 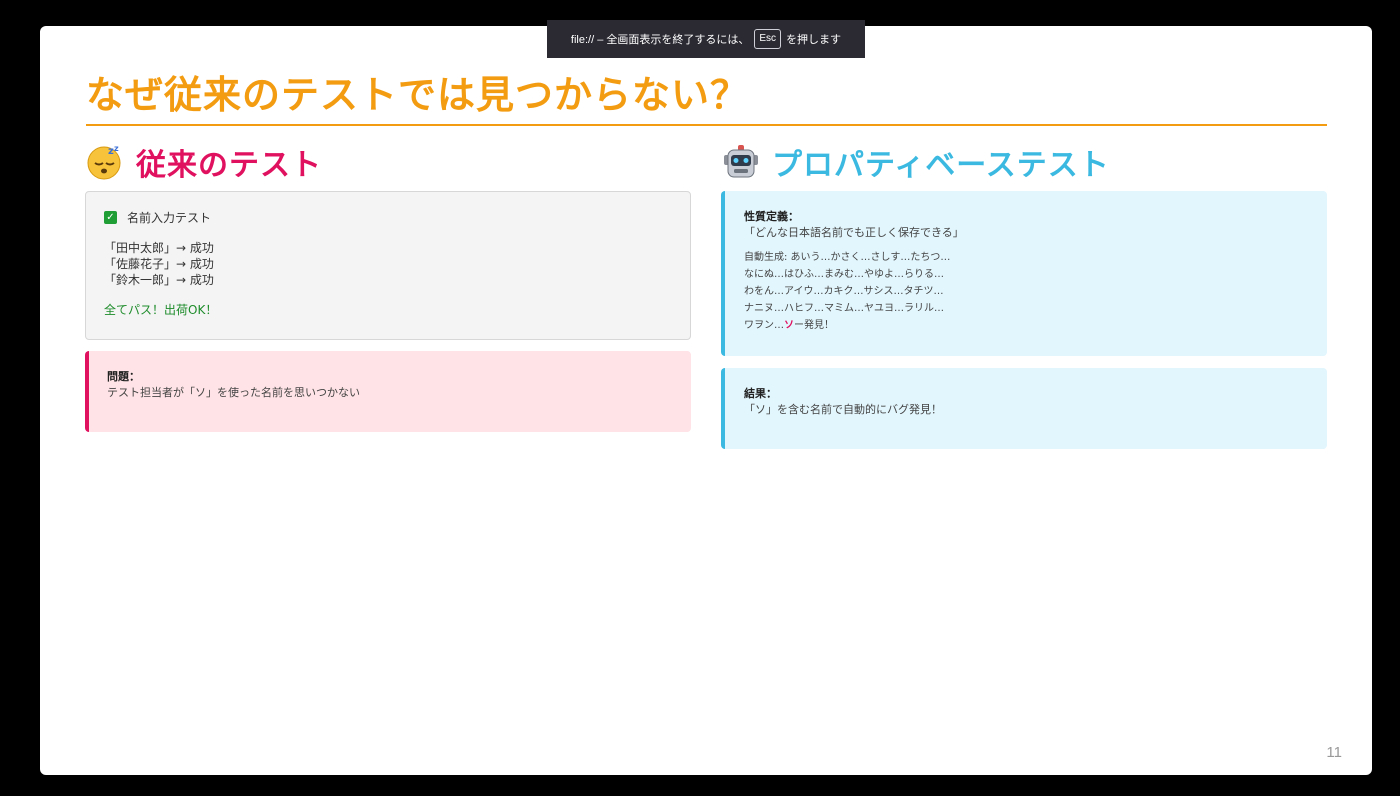 What do you see at coordinates (161, 310) in the screenshot?
I see `all-pass-message: 全てパス！出荷OK！` at bounding box center [161, 310].